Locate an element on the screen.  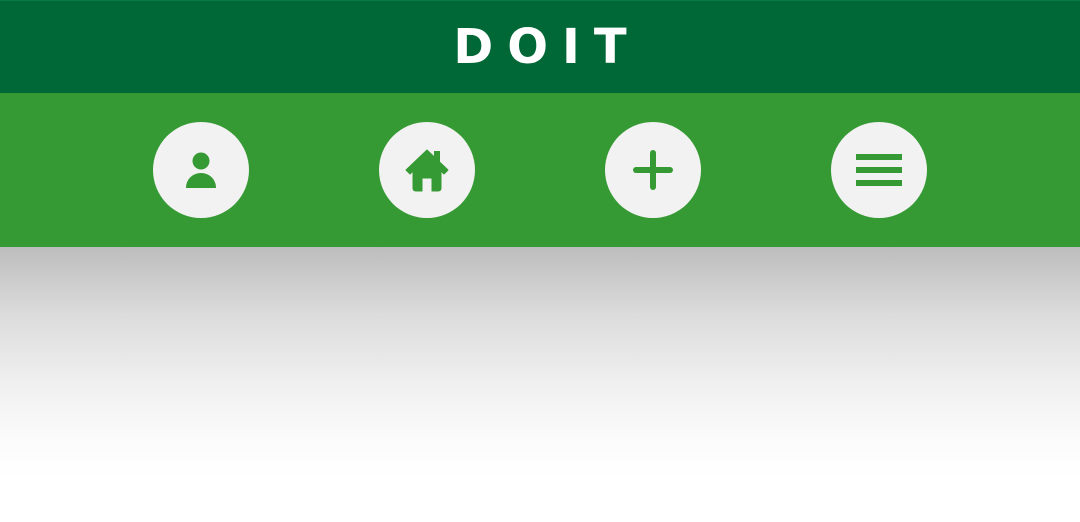
home-button is located at coordinates (427, 170).